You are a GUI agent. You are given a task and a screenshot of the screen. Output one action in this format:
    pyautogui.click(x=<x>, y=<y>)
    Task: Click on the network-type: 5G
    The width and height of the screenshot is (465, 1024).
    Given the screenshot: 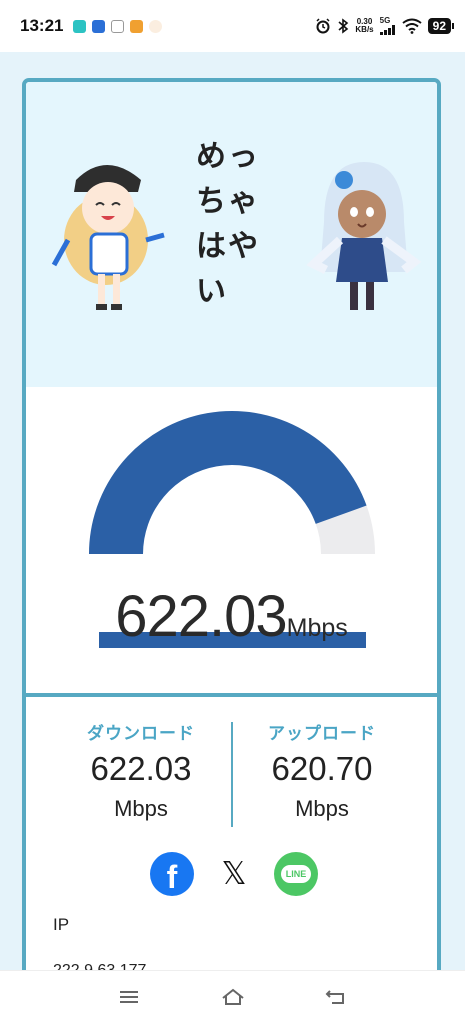 What is the action you would take?
    pyautogui.click(x=385, y=20)
    